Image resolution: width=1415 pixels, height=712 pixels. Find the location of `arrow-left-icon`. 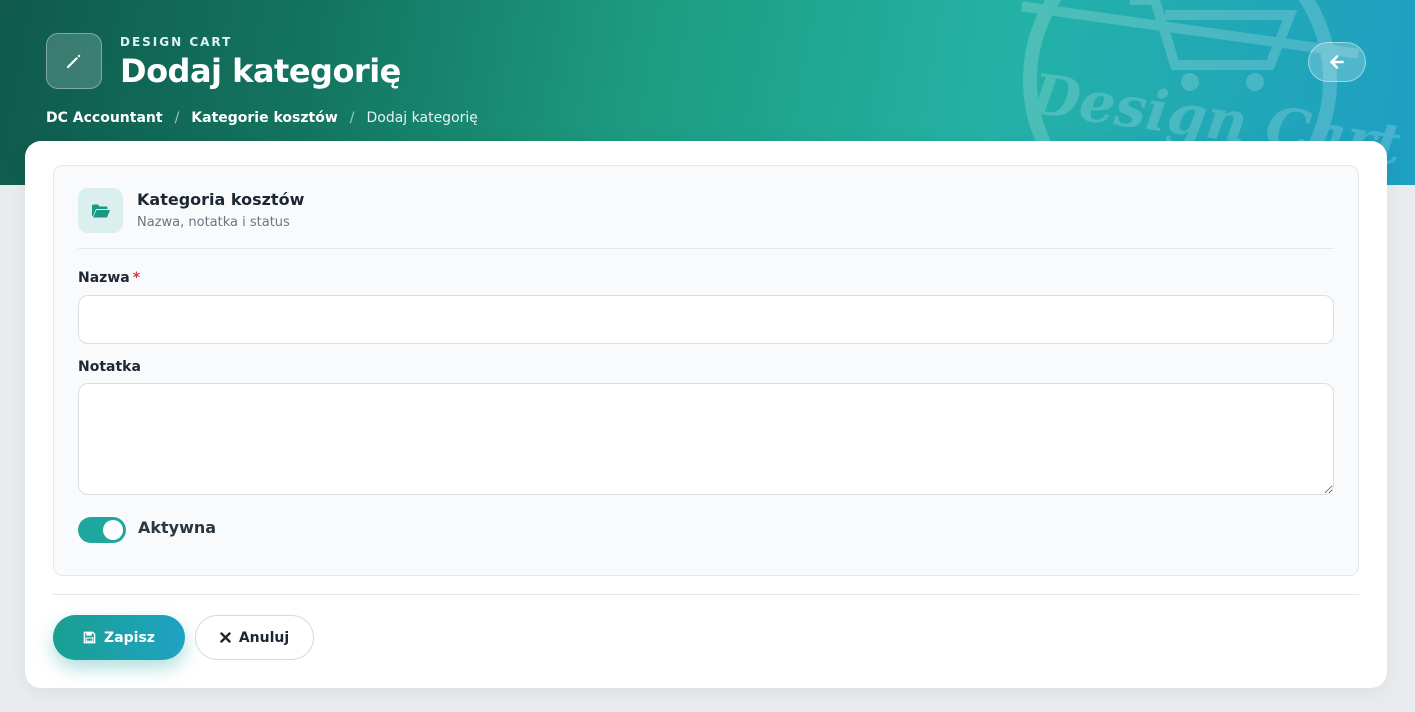

arrow-left-icon is located at coordinates (1337, 62).